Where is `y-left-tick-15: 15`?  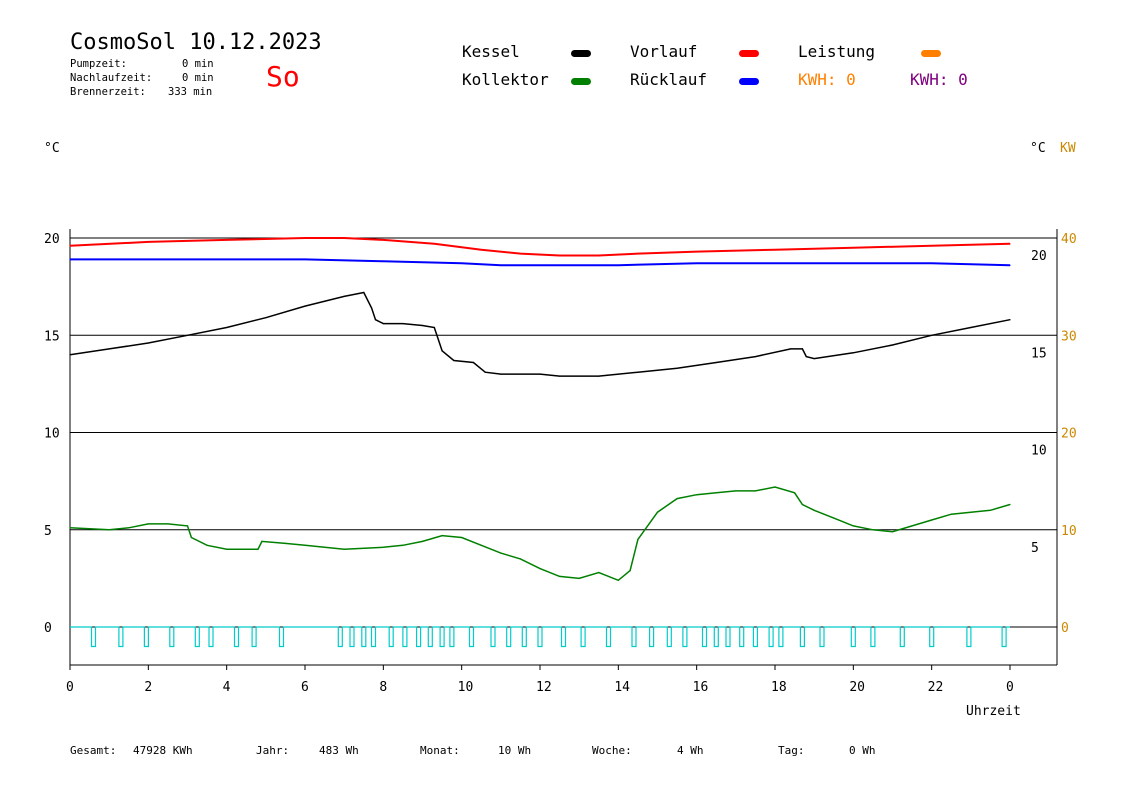
y-left-tick-15: 15 is located at coordinates (52, 336).